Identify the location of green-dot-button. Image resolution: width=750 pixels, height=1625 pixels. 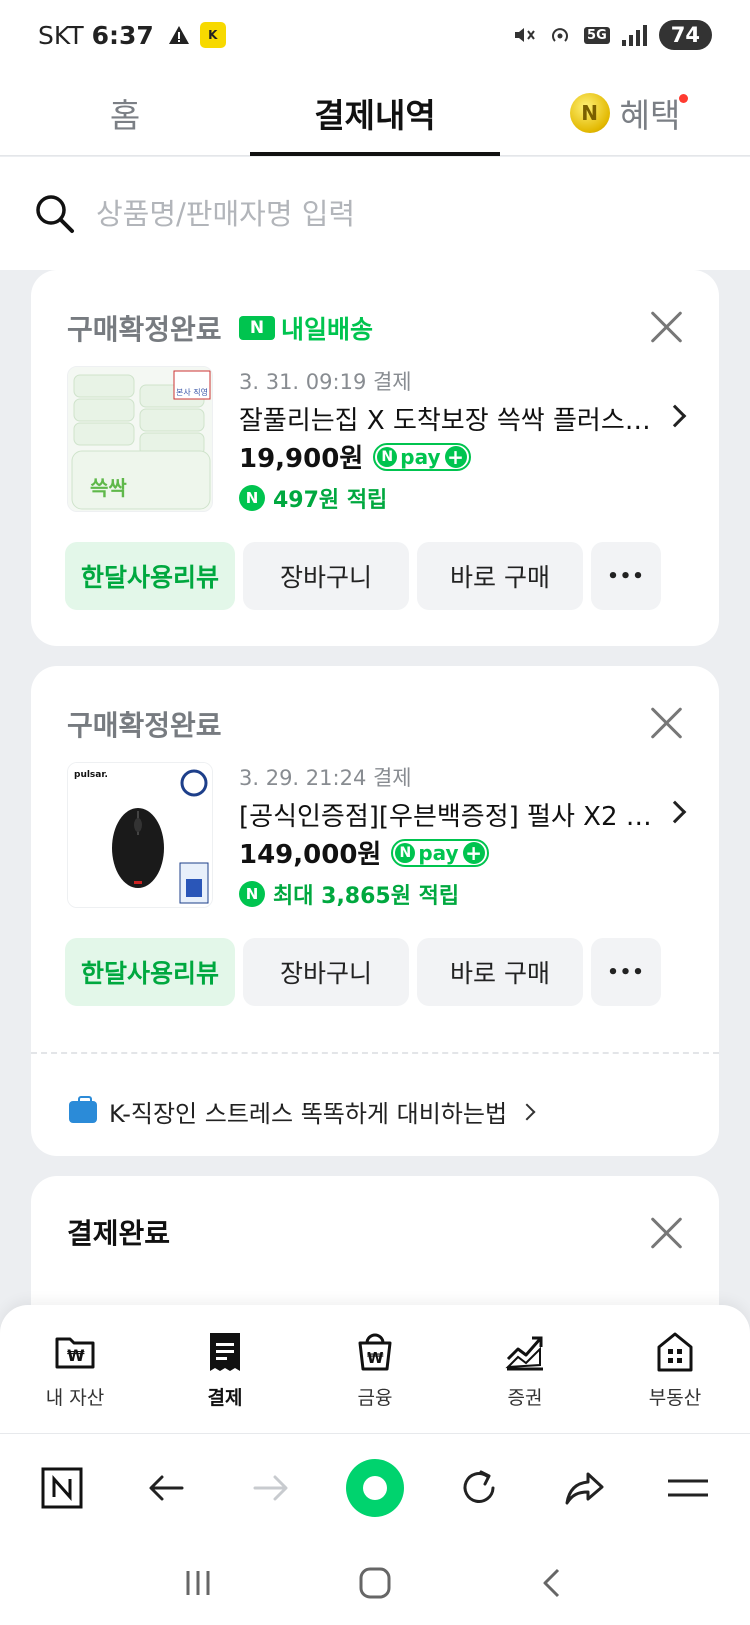
(375, 1488).